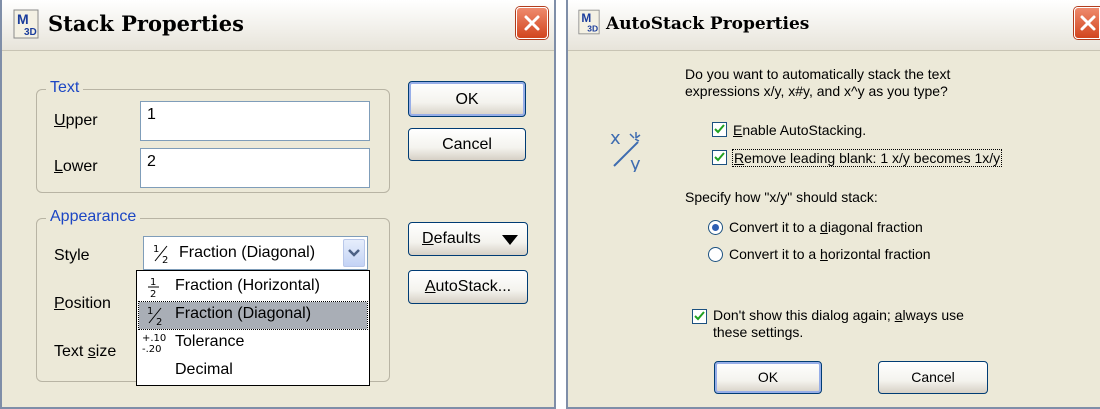 The height and width of the screenshot is (409, 1100). I want to click on style-option-decimal: Decimal, so click(253, 371).